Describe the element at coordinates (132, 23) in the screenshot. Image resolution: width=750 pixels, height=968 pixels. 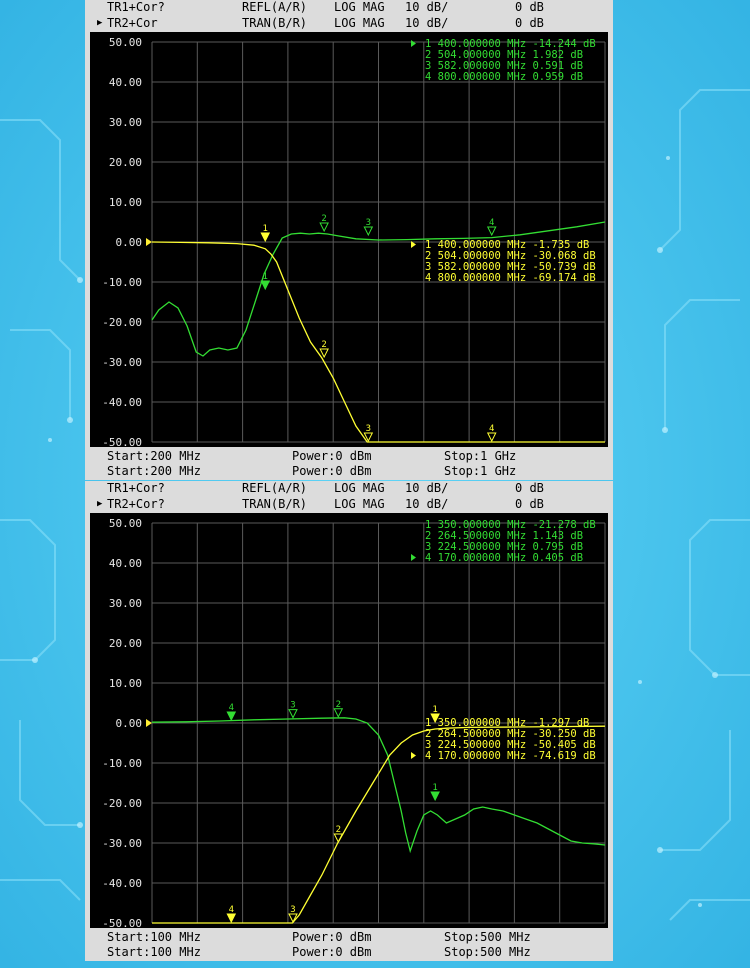
I see `trace-2-label: TR2+Cor` at that location.